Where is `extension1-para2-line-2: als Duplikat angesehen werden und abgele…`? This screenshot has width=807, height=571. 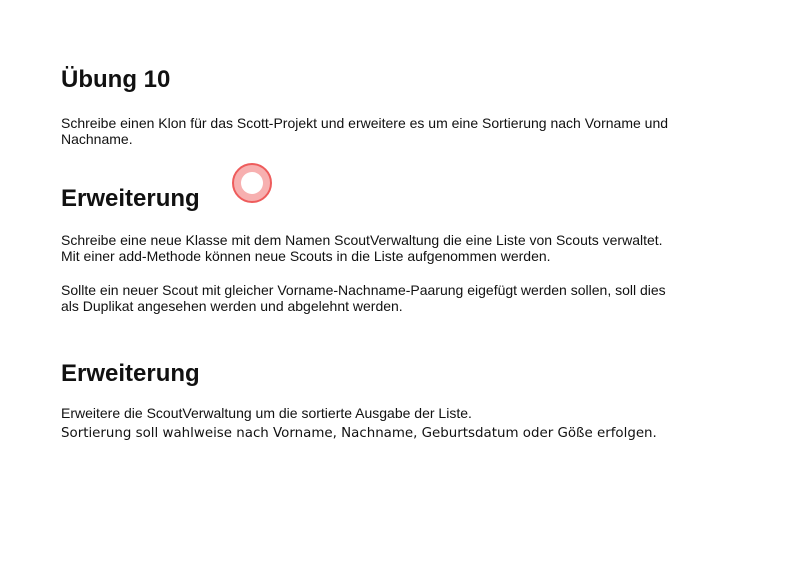 extension1-para2-line-2: als Duplikat angesehen werden und abgele… is located at coordinates (232, 306).